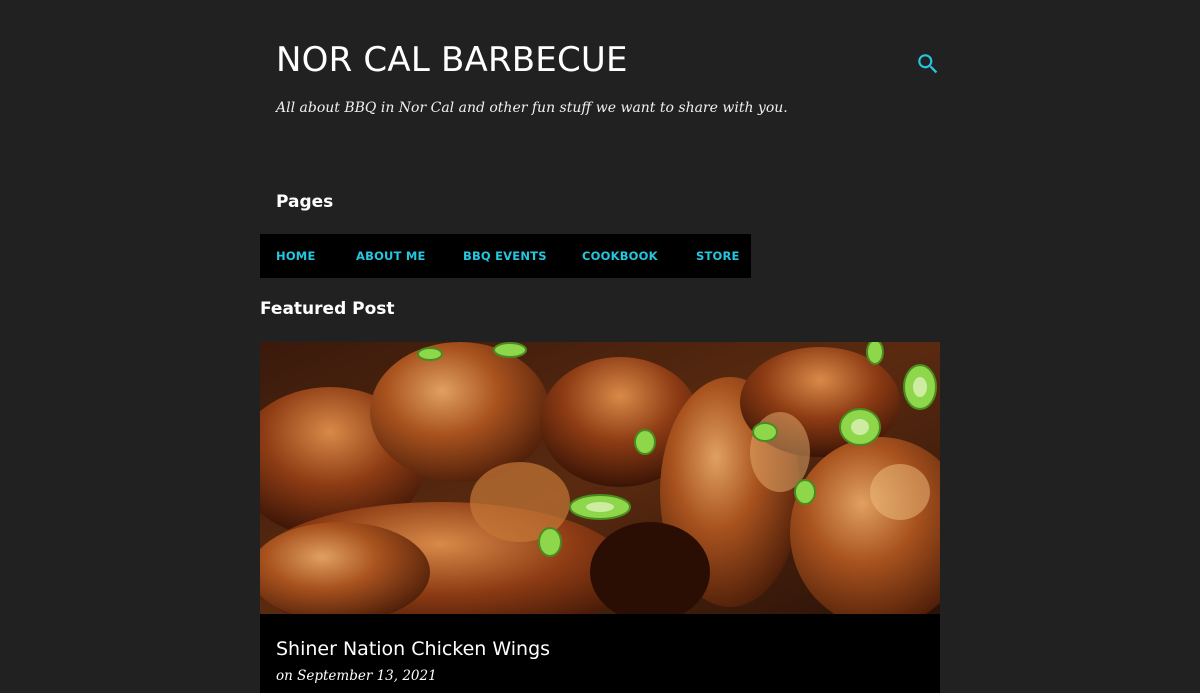 This screenshot has width=1200, height=693. I want to click on nav-item-about-me: ABOUT ME, so click(391, 256).